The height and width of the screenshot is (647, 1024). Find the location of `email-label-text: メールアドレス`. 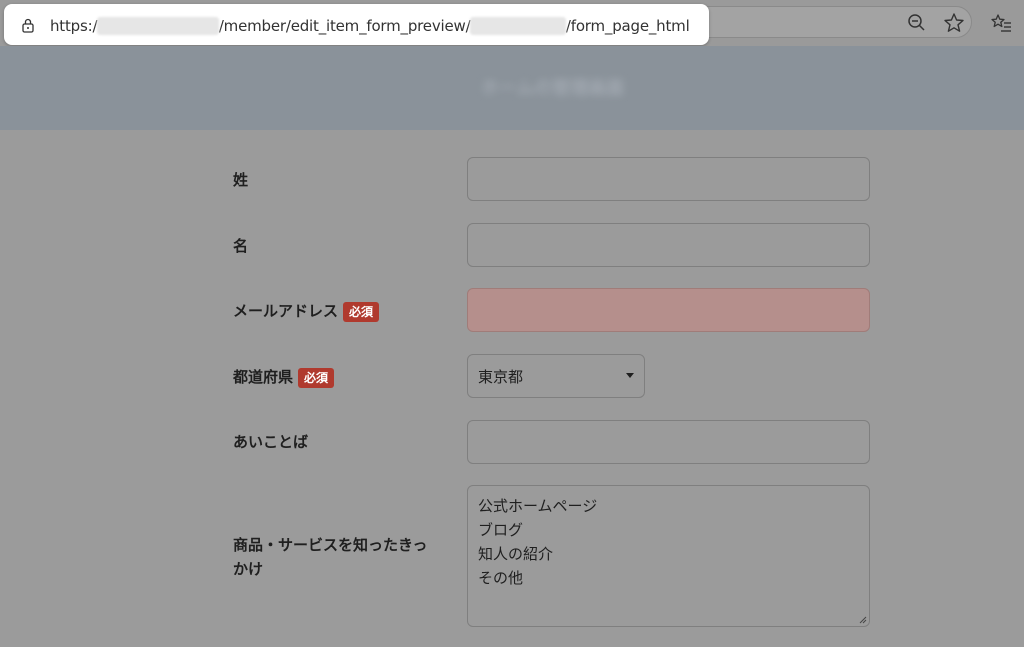

email-label-text: メールアドレス is located at coordinates (286, 311).